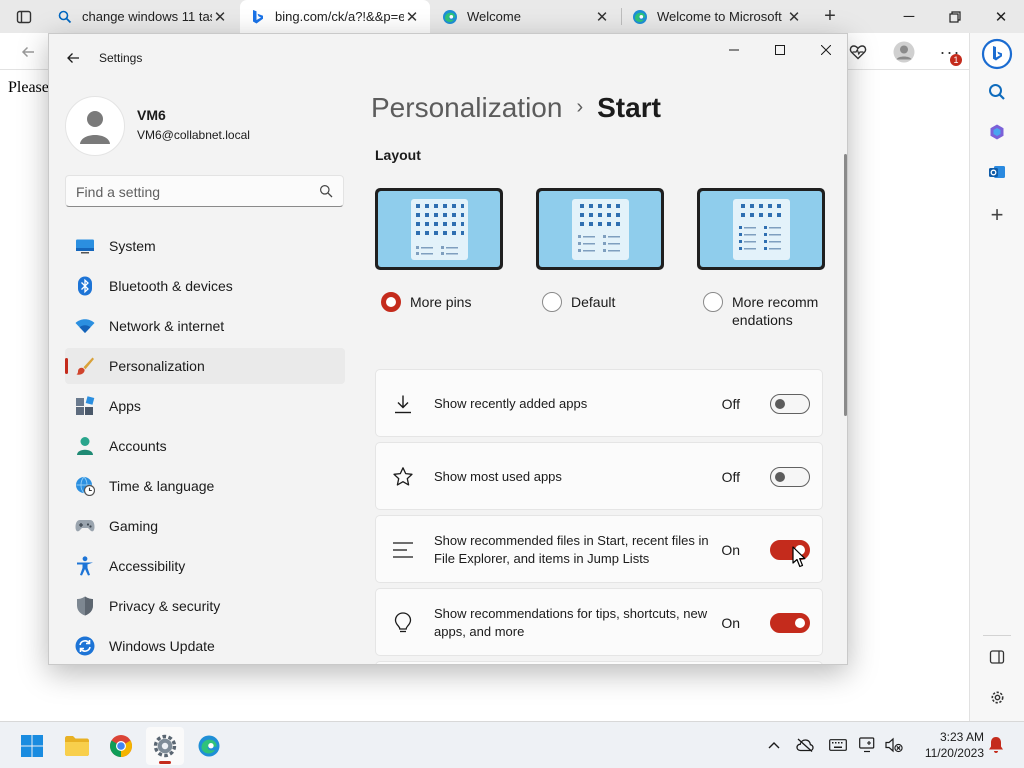 The width and height of the screenshot is (1024, 768). Describe the element at coordinates (73, 58) in the screenshot. I see `settings-back-button` at that location.